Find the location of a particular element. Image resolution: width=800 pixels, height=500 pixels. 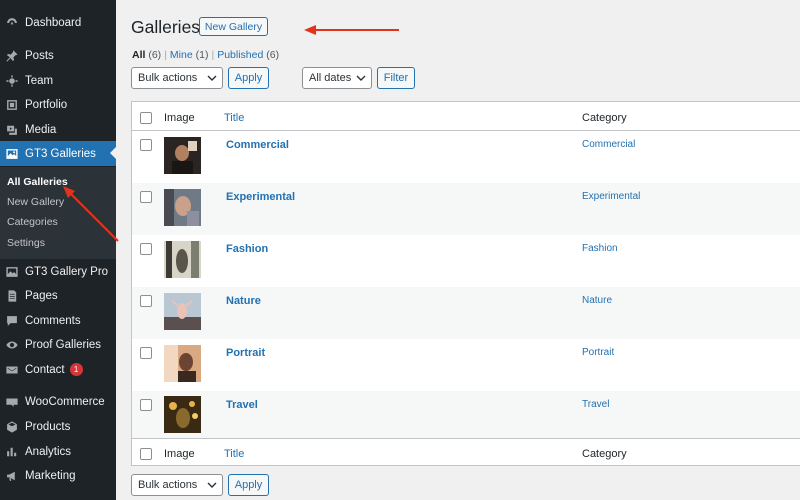

submenu-new-gallery: New Gallery is located at coordinates (35, 202).